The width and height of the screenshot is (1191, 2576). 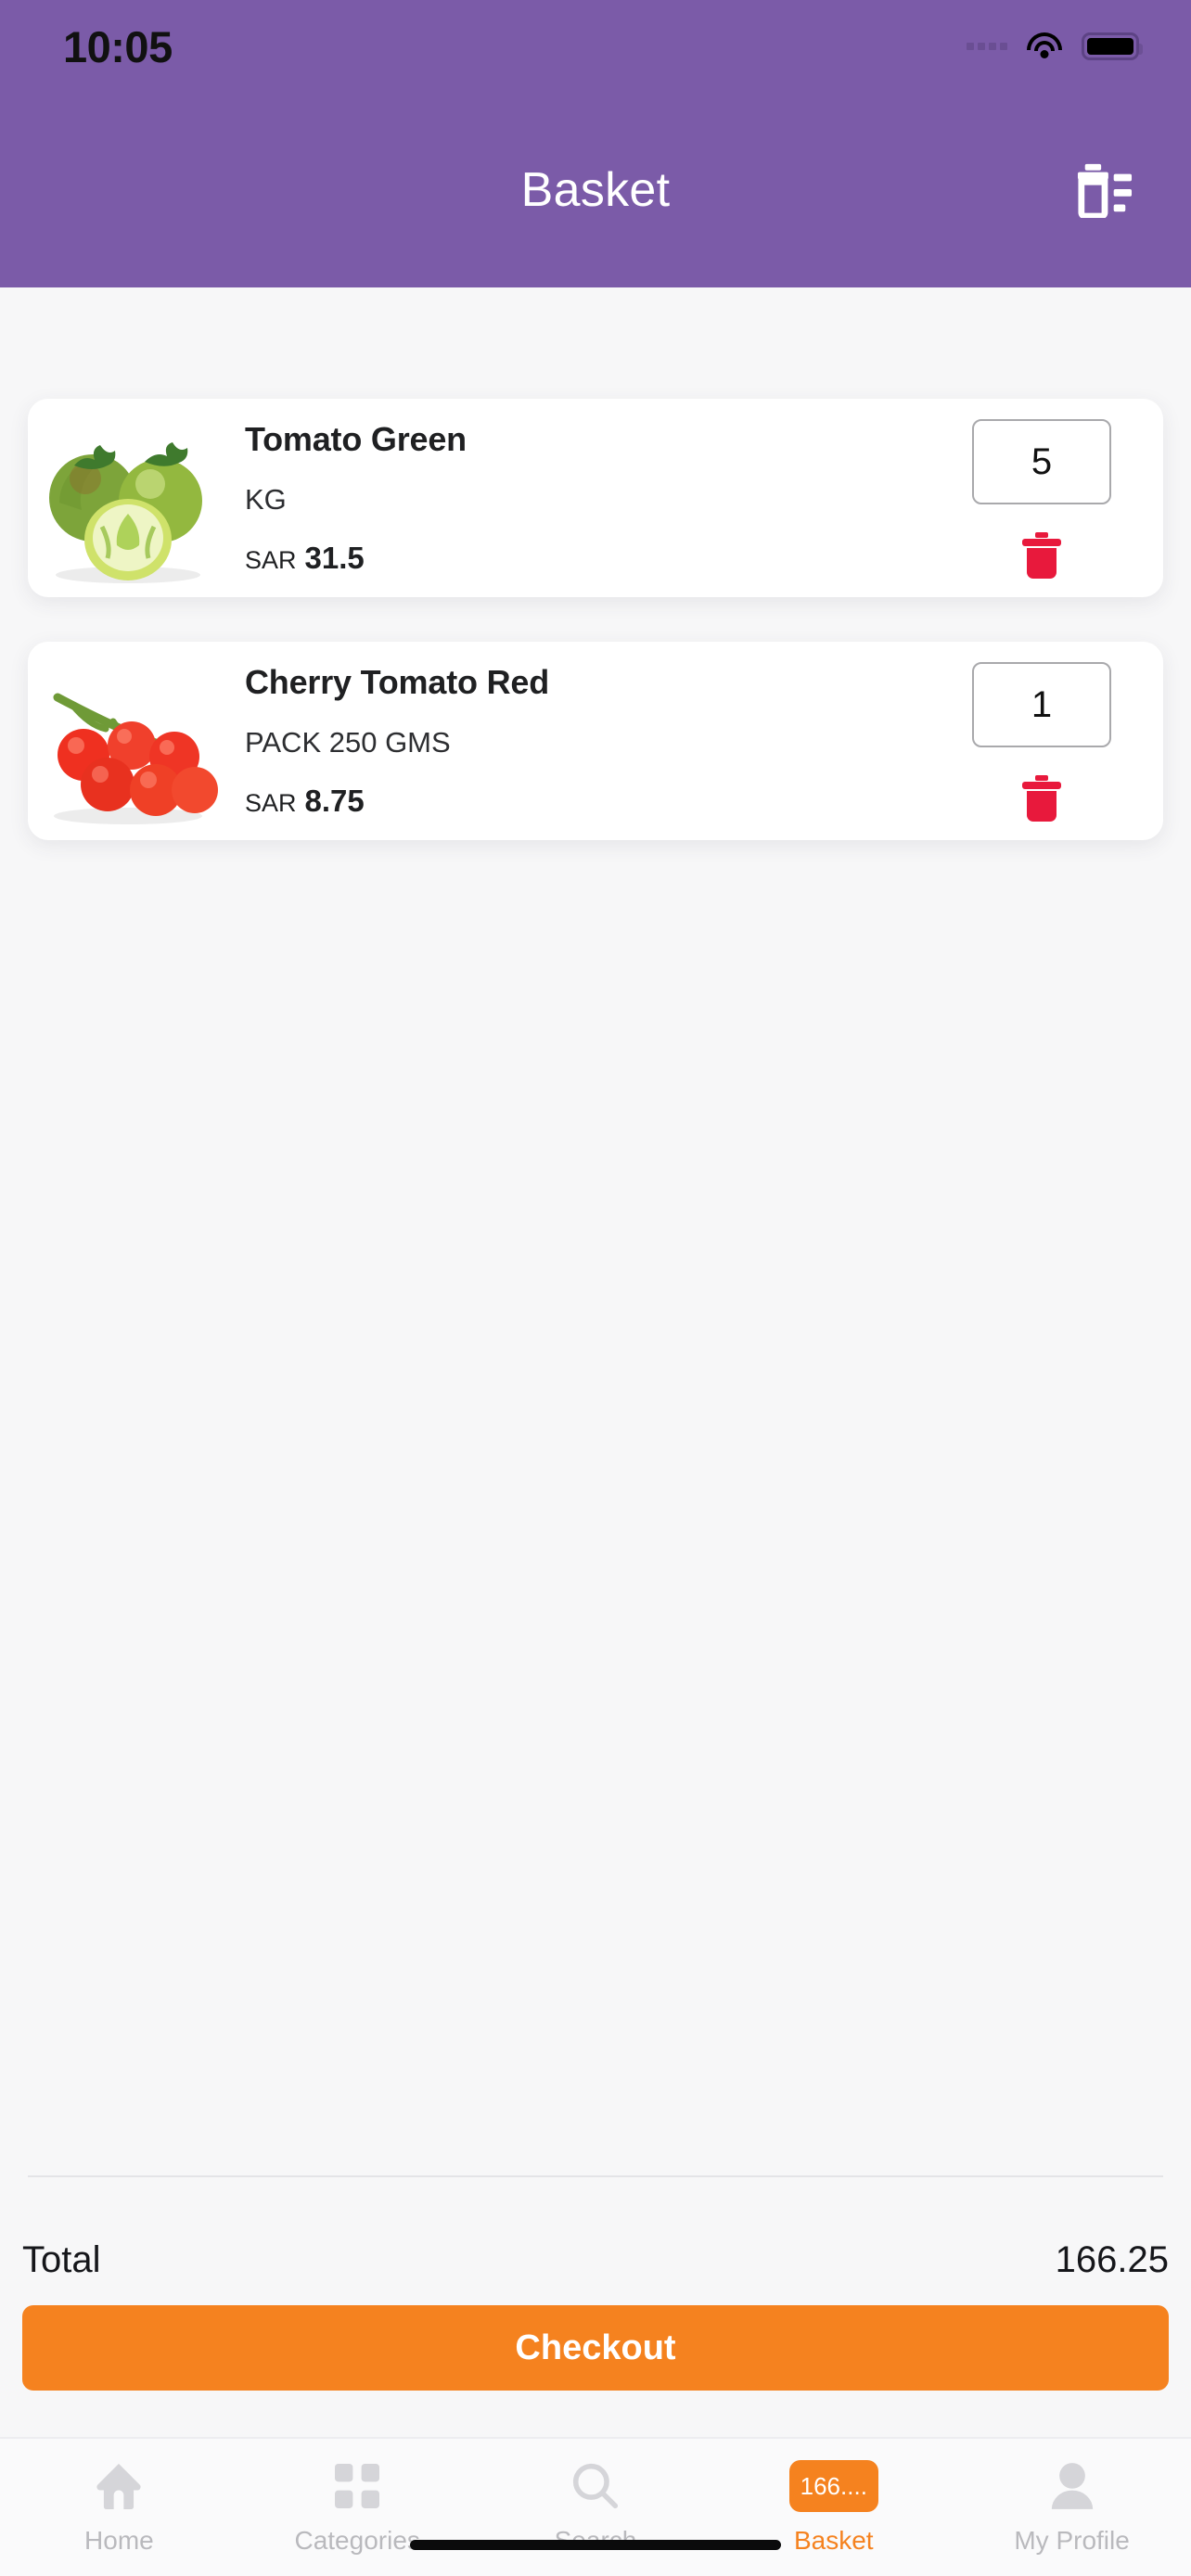 What do you see at coordinates (595, 2235) in the screenshot?
I see `total-row: Total 166.25` at bounding box center [595, 2235].